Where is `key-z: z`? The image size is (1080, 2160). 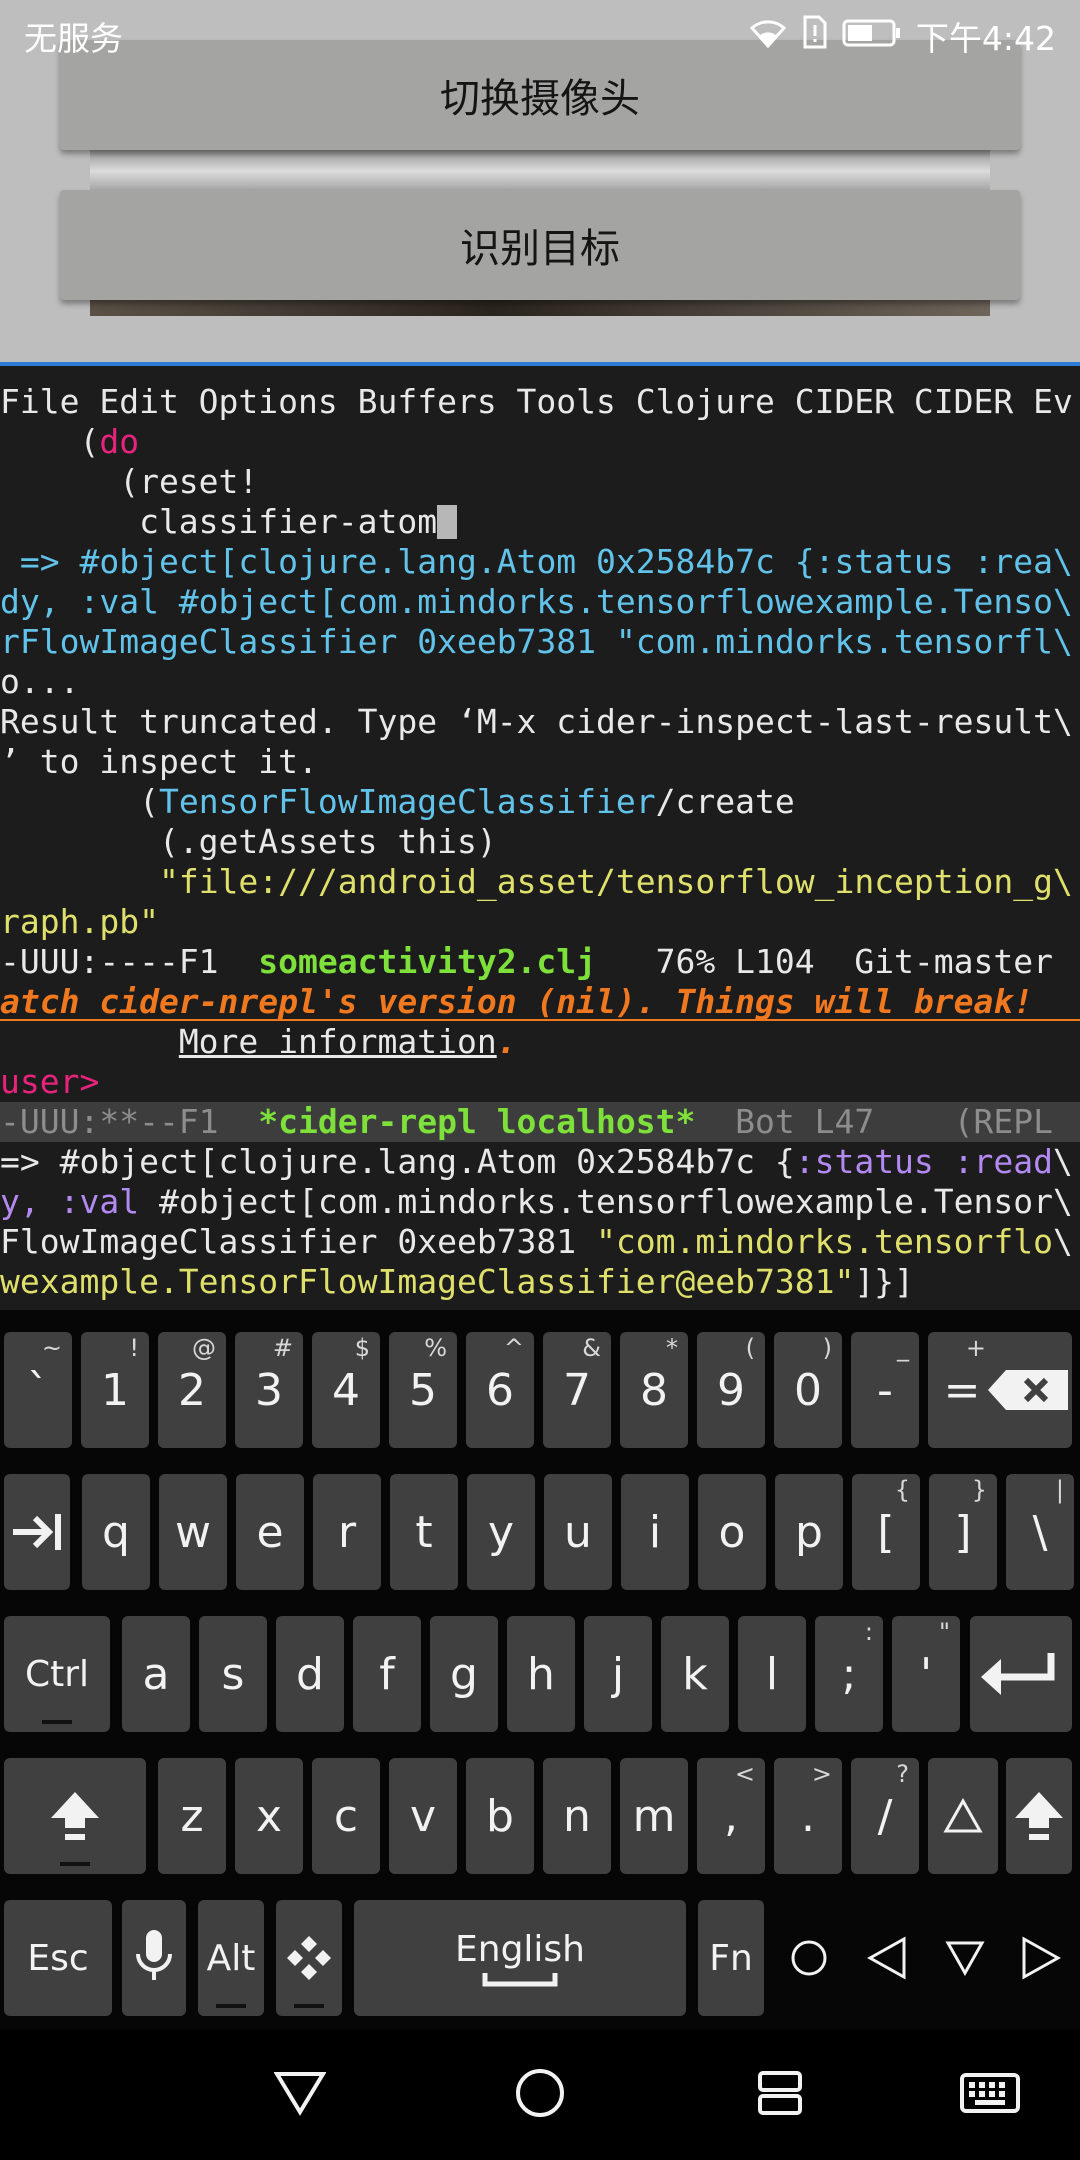 key-z: z is located at coordinates (192, 1816).